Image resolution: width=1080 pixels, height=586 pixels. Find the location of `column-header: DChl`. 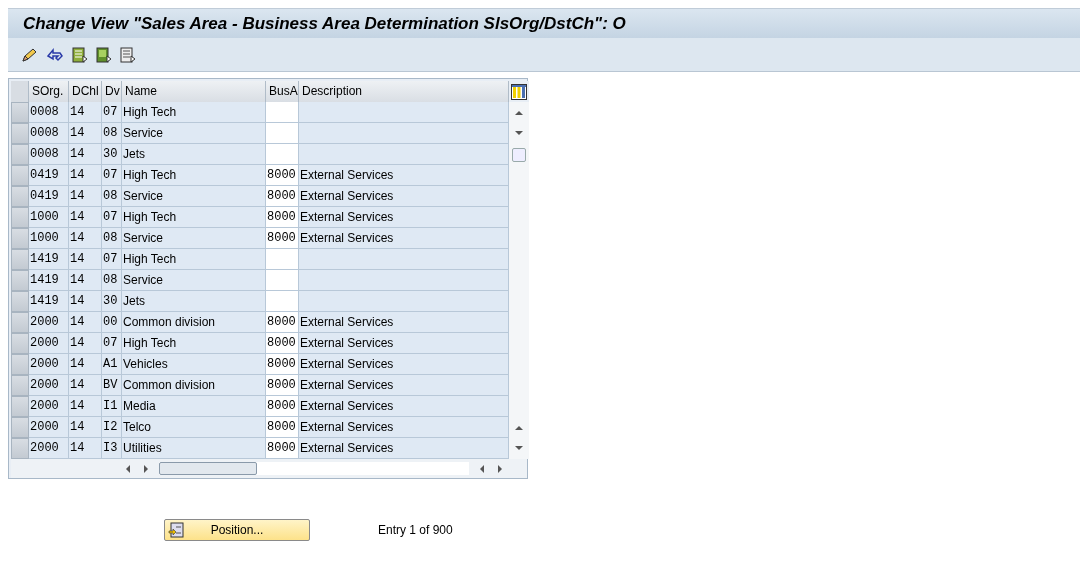

column-header: DChl is located at coordinates (85, 91).